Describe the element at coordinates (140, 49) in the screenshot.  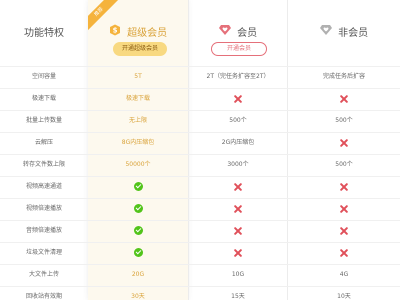
I see `open-super-member-button: 开通超级会员` at that location.